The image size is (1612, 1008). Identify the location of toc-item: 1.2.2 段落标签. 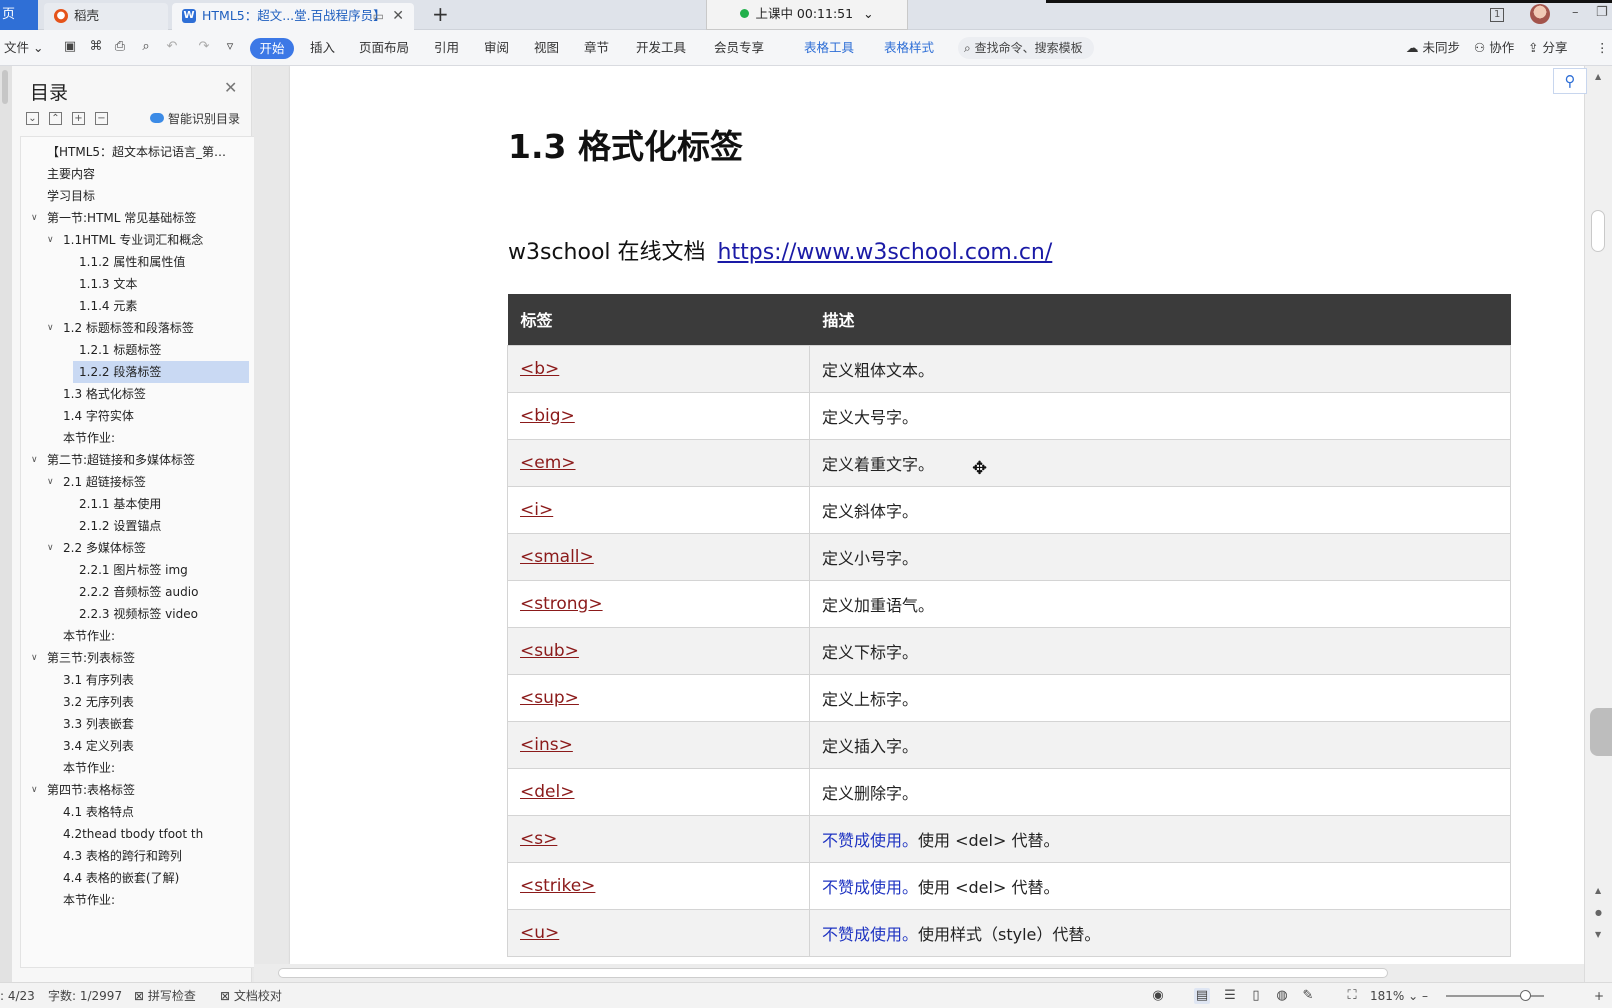
(161, 372).